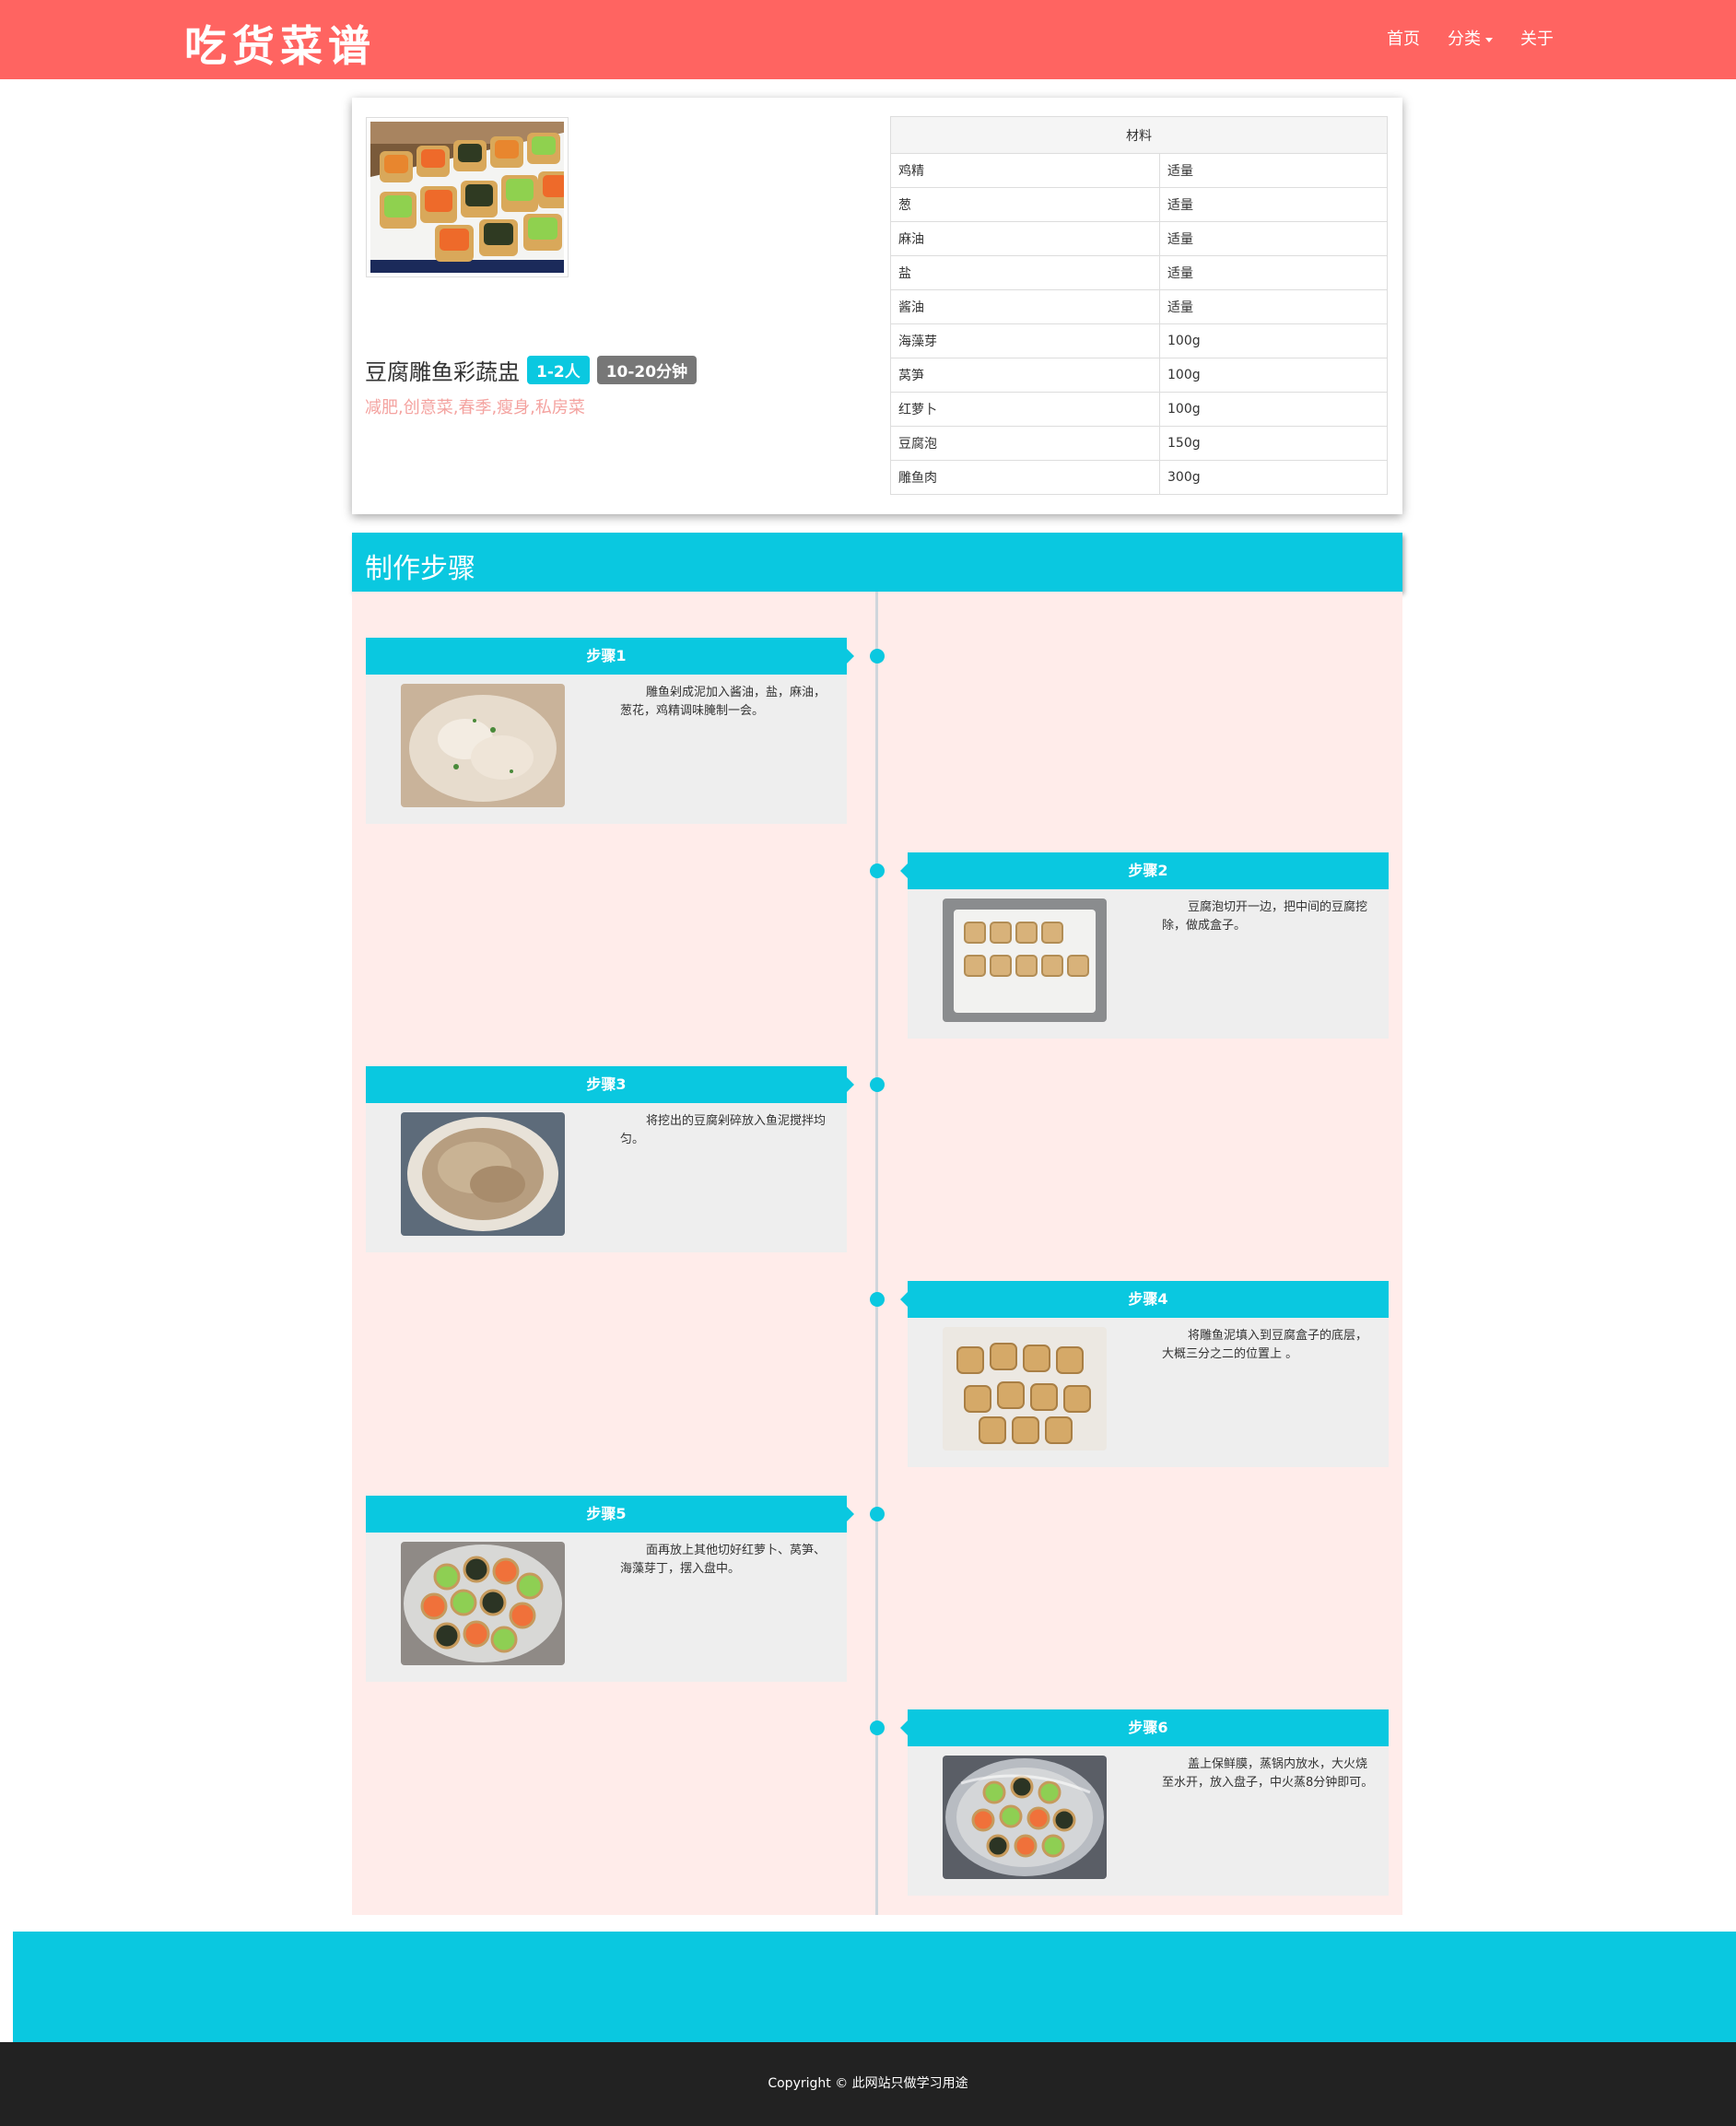 This screenshot has width=1736, height=2126. What do you see at coordinates (468, 197) in the screenshot?
I see `recipe-photo` at bounding box center [468, 197].